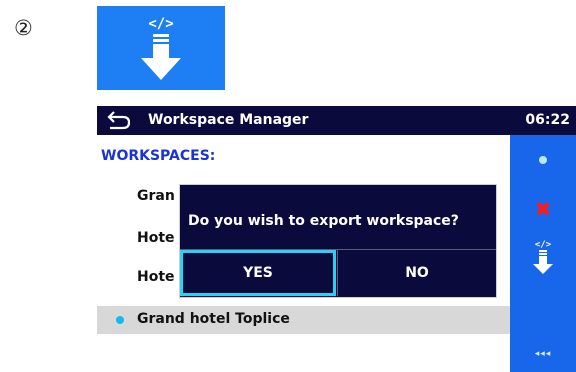  I want to click on more-options-button: ◂◂◂, so click(543, 353).